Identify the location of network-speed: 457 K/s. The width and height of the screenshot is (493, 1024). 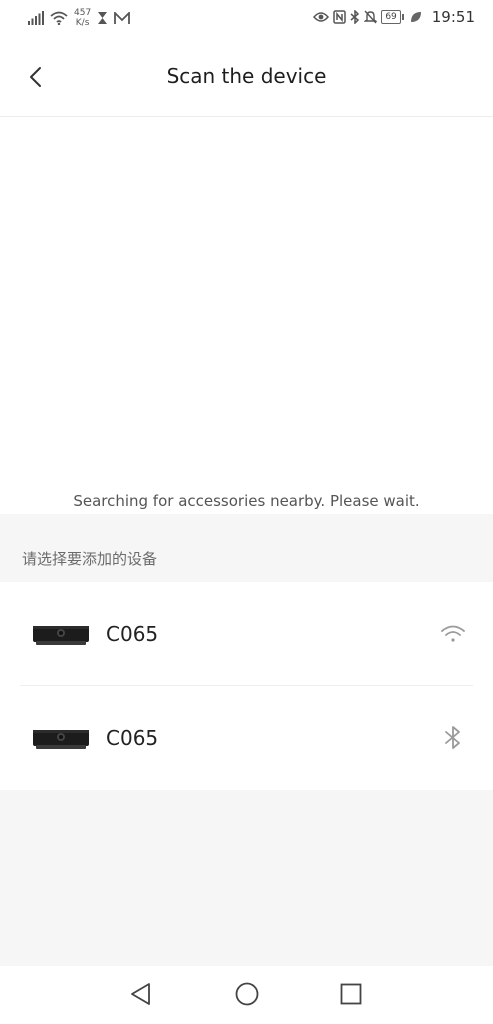
(82, 18).